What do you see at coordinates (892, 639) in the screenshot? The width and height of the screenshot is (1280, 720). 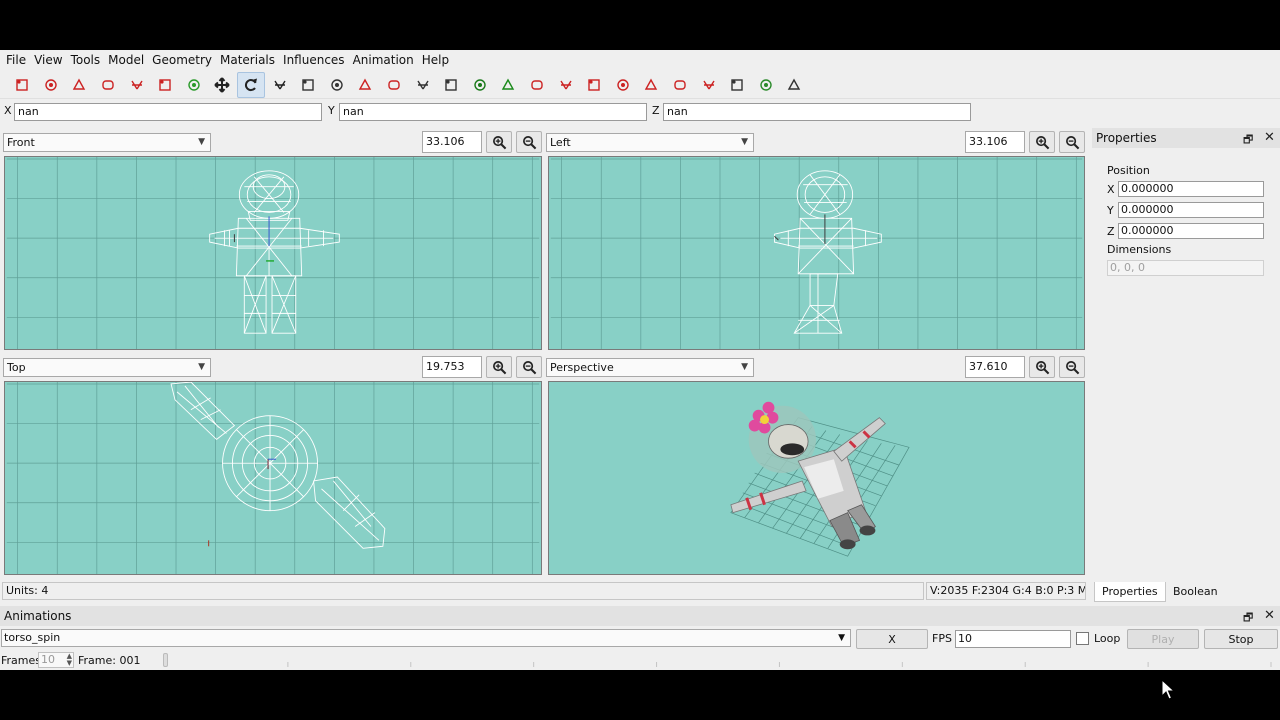 I see `delete-animation-button: X` at bounding box center [892, 639].